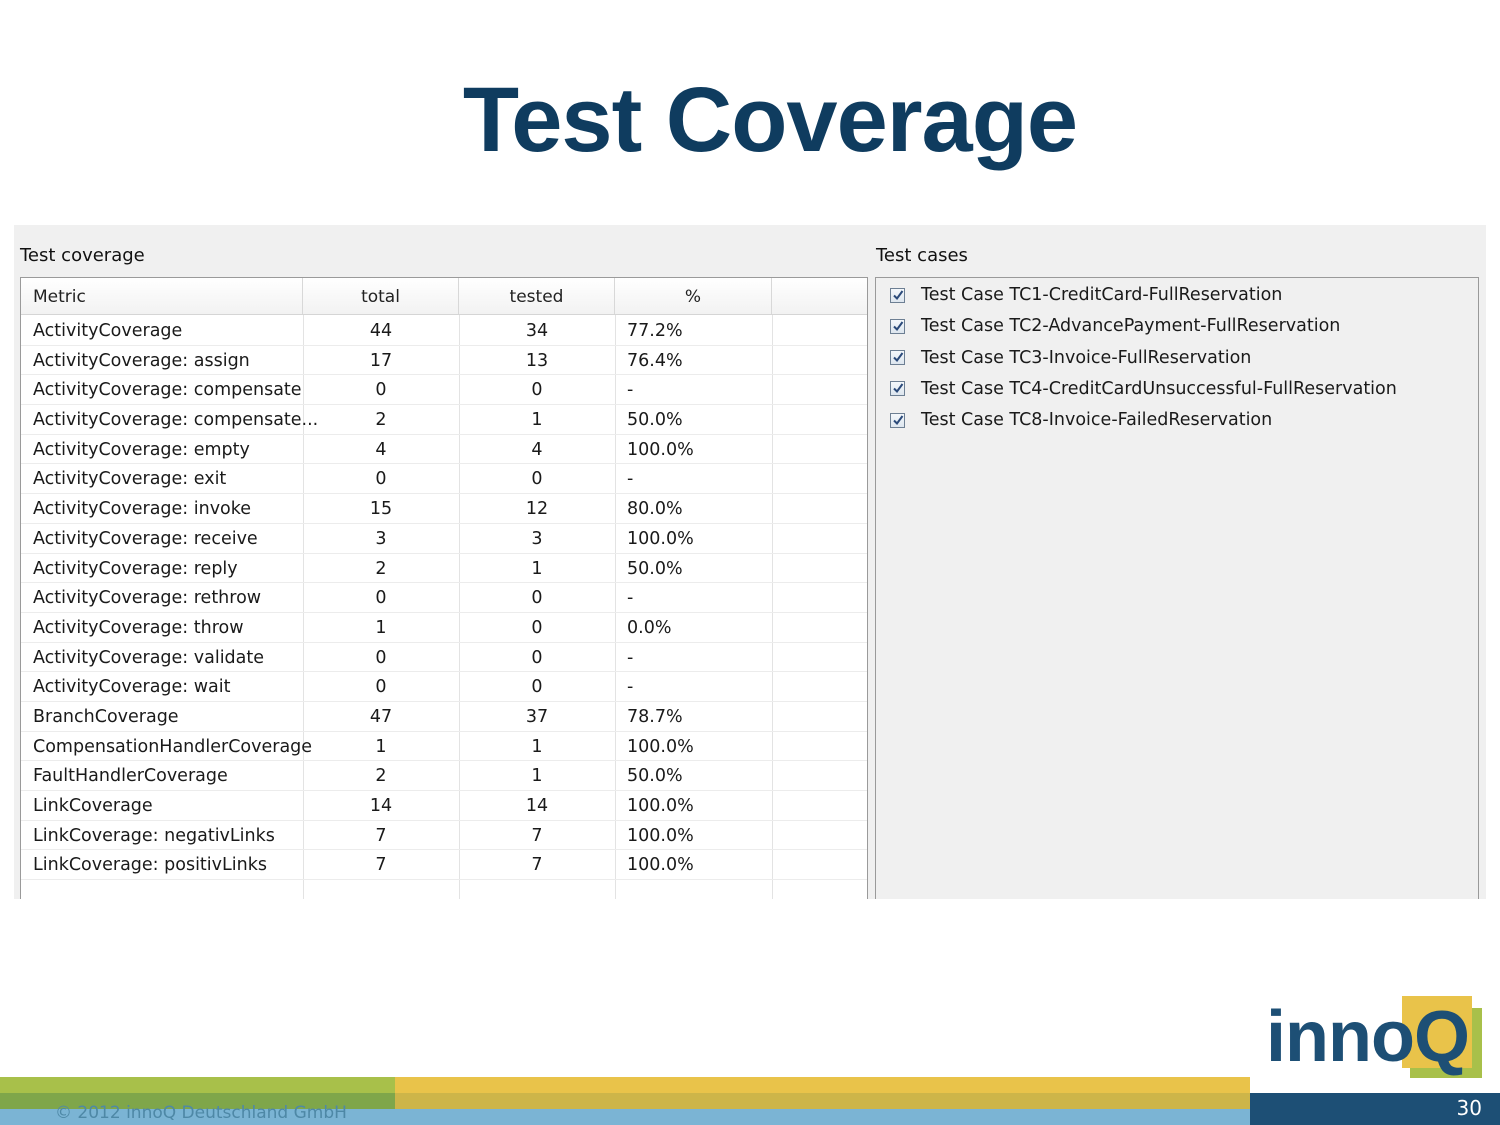 The width and height of the screenshot is (1500, 1125). Describe the element at coordinates (444, 331) in the screenshot. I see `table-row: ActivityCoverage 44 34 77.2%` at that location.